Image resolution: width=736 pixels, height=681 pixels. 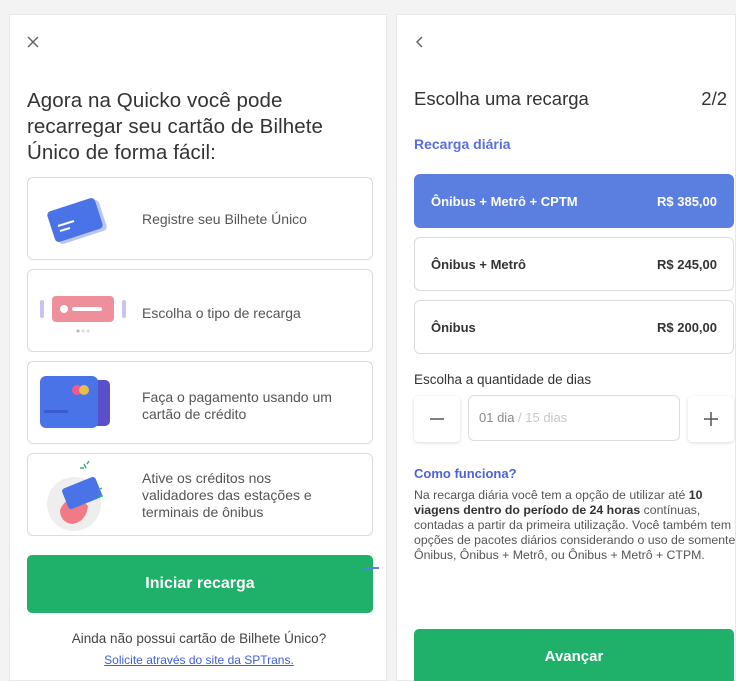 I want to click on close-icon, so click(x=33, y=42).